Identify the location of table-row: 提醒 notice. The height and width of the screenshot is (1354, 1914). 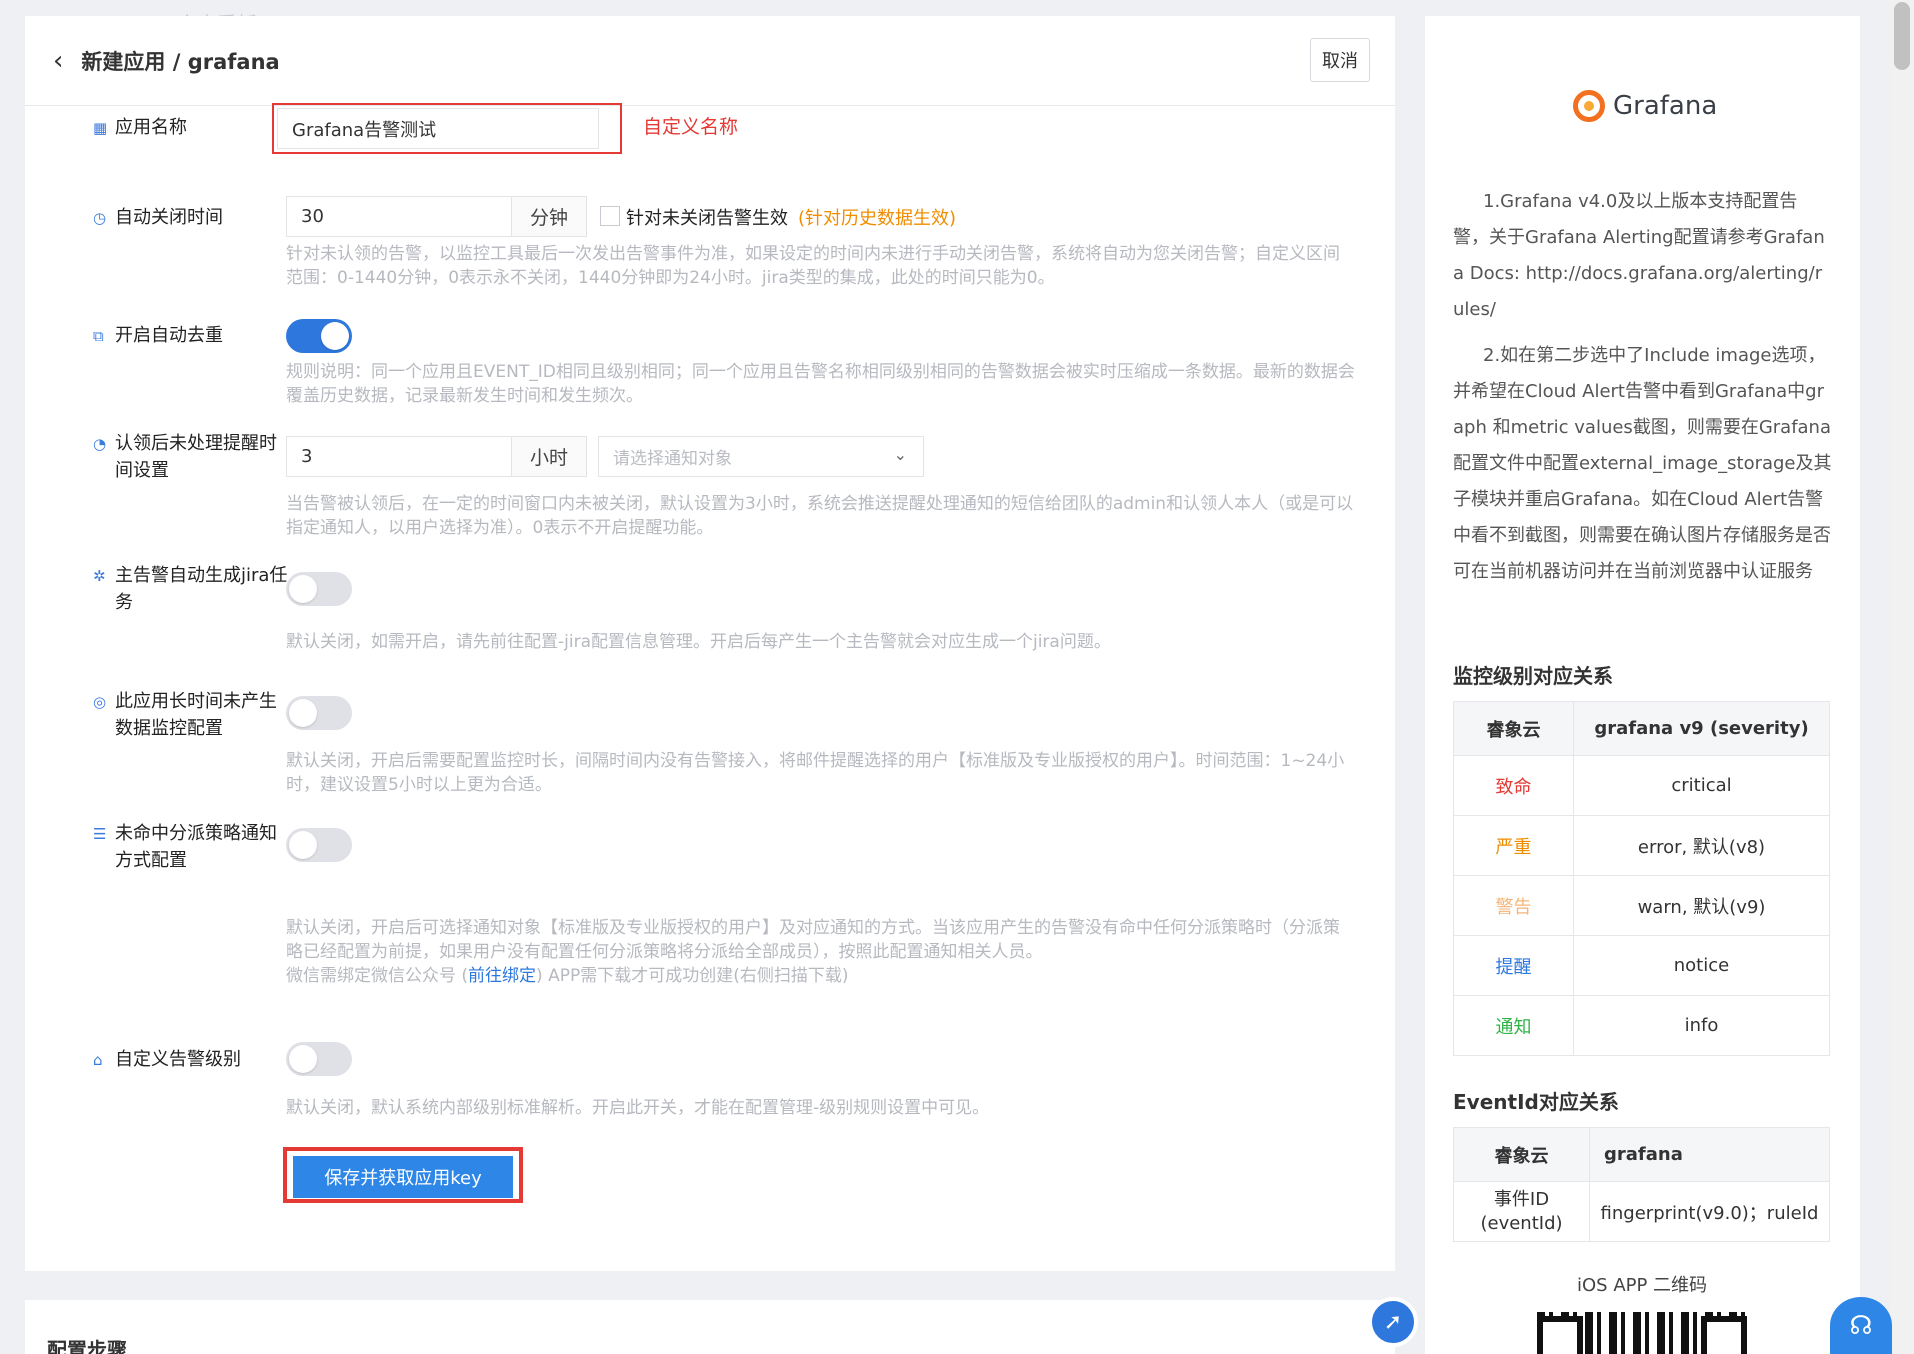
(1641, 965).